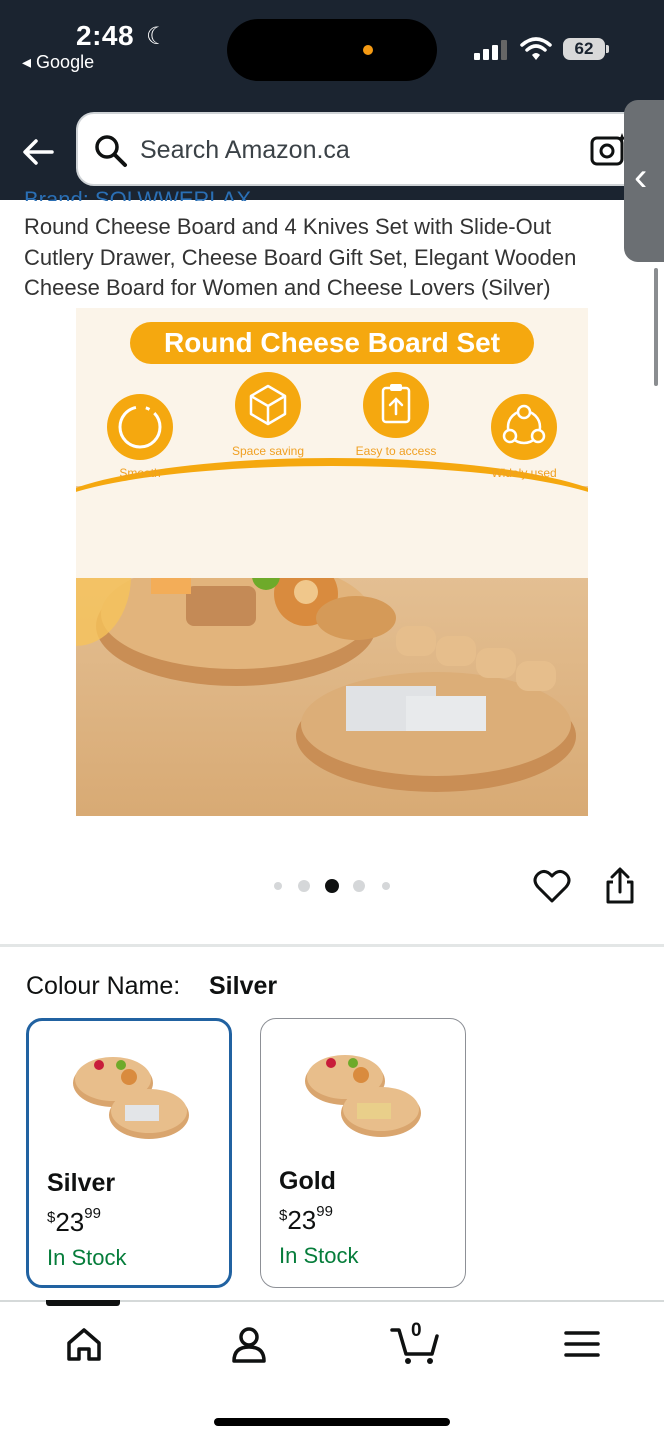 The image size is (664, 1440). What do you see at coordinates (332, 1422) in the screenshot?
I see `home-indicator` at bounding box center [332, 1422].